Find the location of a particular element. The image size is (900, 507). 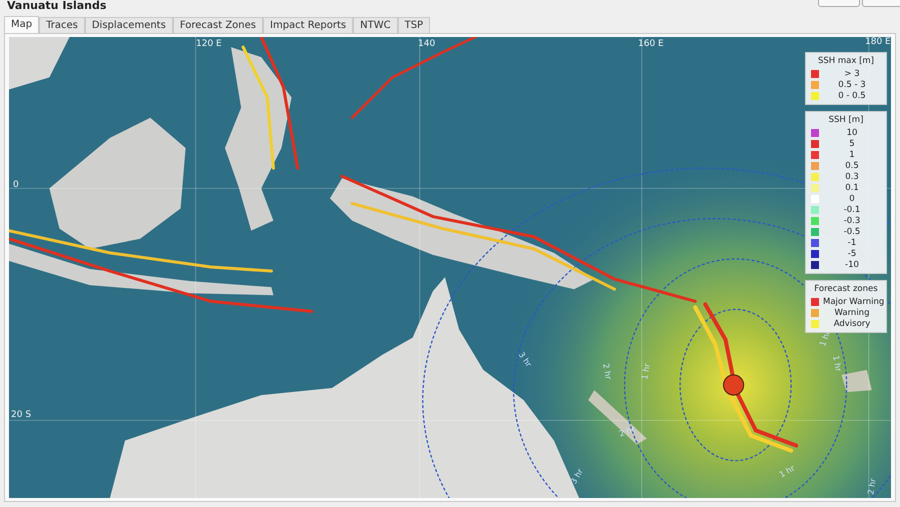

legend-label: 5 is located at coordinates (852, 144).